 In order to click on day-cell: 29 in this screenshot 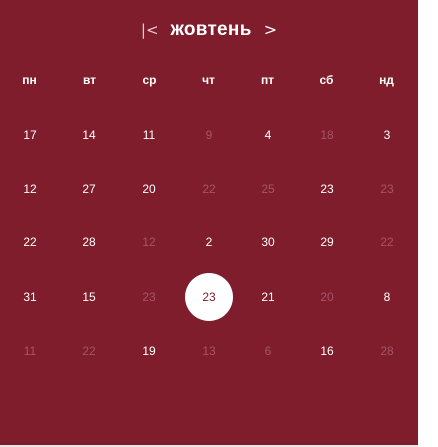, I will do `click(327, 242)`.